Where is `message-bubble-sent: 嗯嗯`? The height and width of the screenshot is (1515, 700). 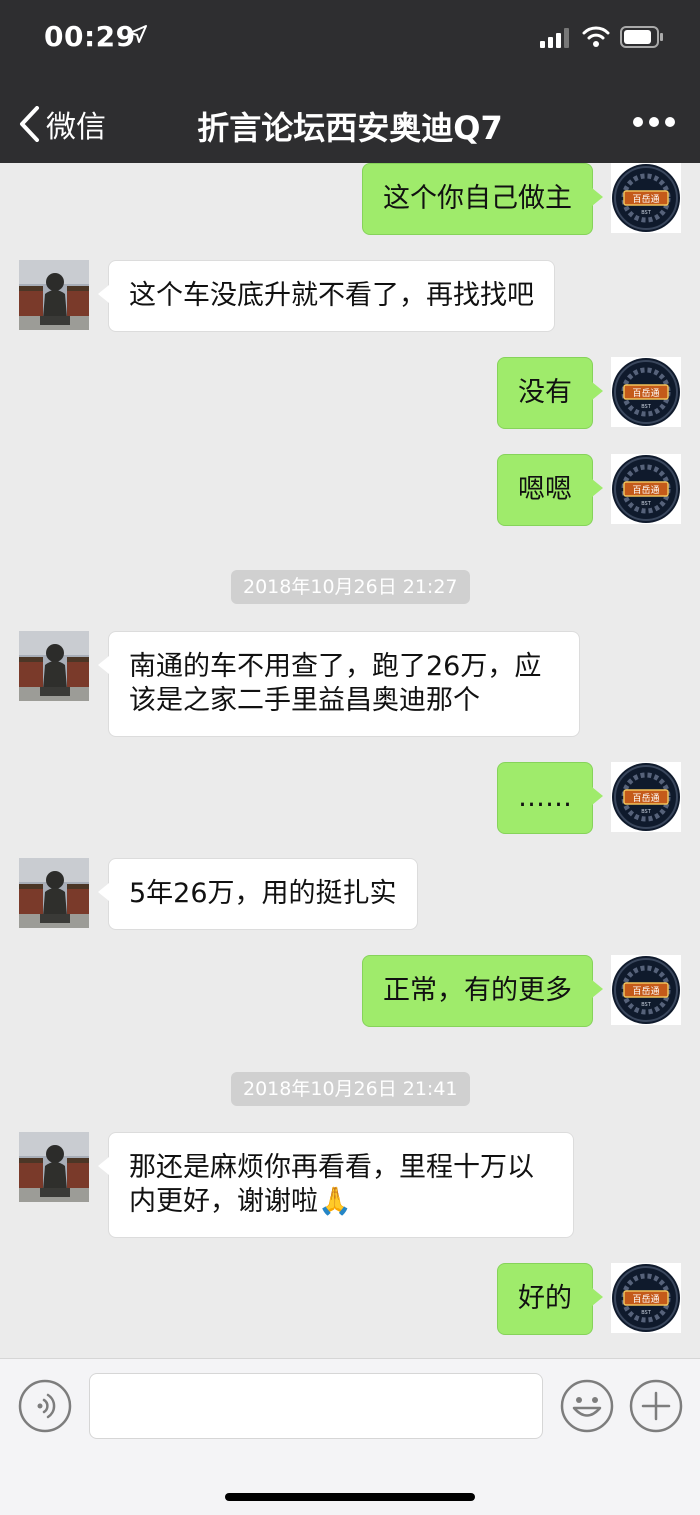
message-bubble-sent: 嗯嗯 is located at coordinates (550, 490).